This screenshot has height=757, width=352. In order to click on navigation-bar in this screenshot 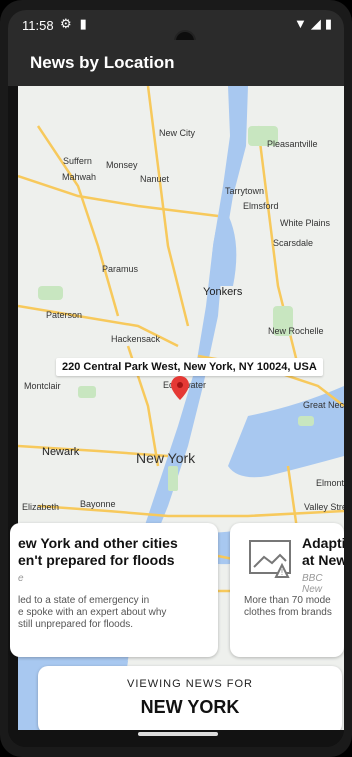, I will do `click(176, 738)`.